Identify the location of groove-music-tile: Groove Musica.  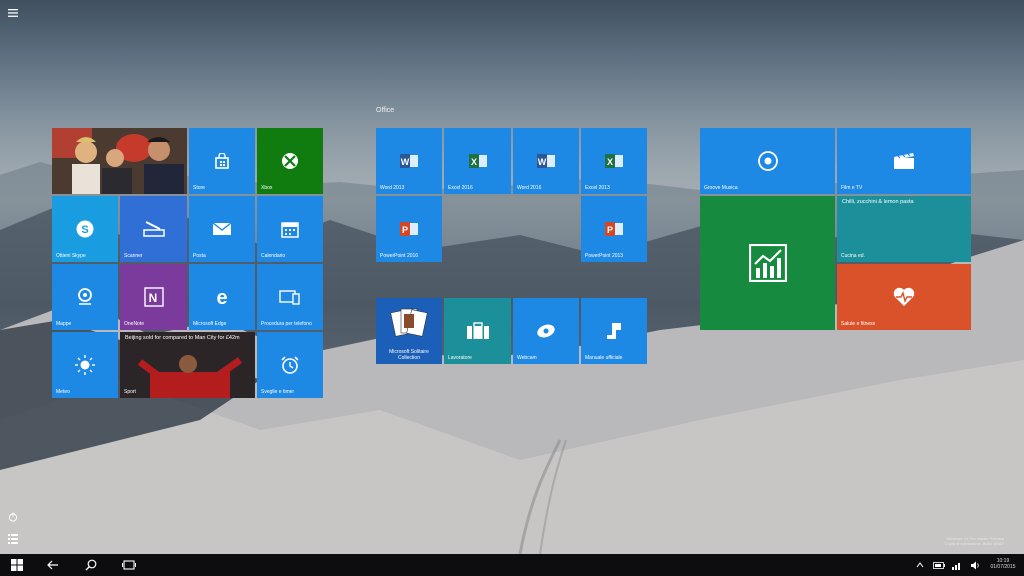
(767, 161).